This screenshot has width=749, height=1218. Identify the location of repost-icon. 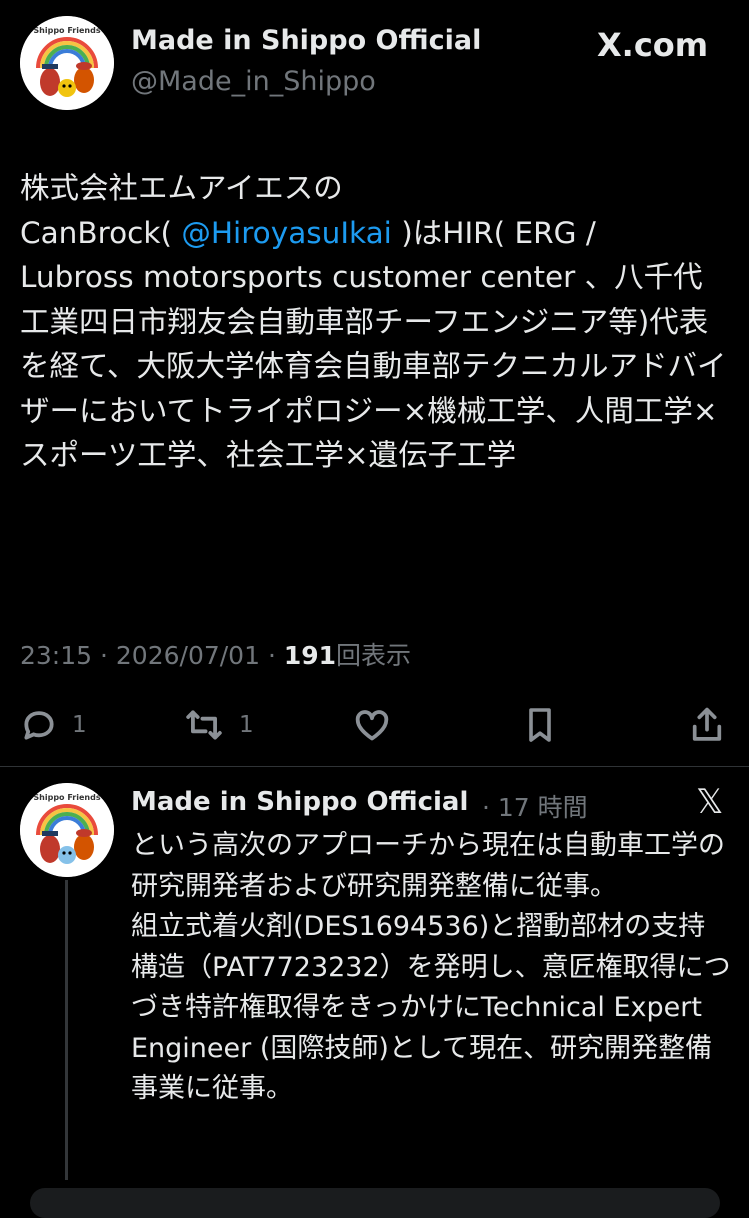
(204, 725).